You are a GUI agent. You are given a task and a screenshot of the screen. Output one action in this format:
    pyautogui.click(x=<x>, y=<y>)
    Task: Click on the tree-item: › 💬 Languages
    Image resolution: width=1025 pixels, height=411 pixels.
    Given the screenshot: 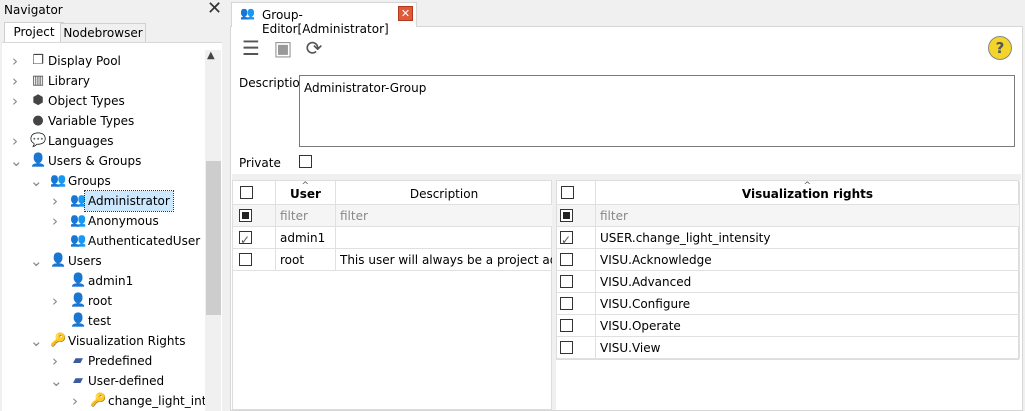 What is the action you would take?
    pyautogui.click(x=104, y=141)
    